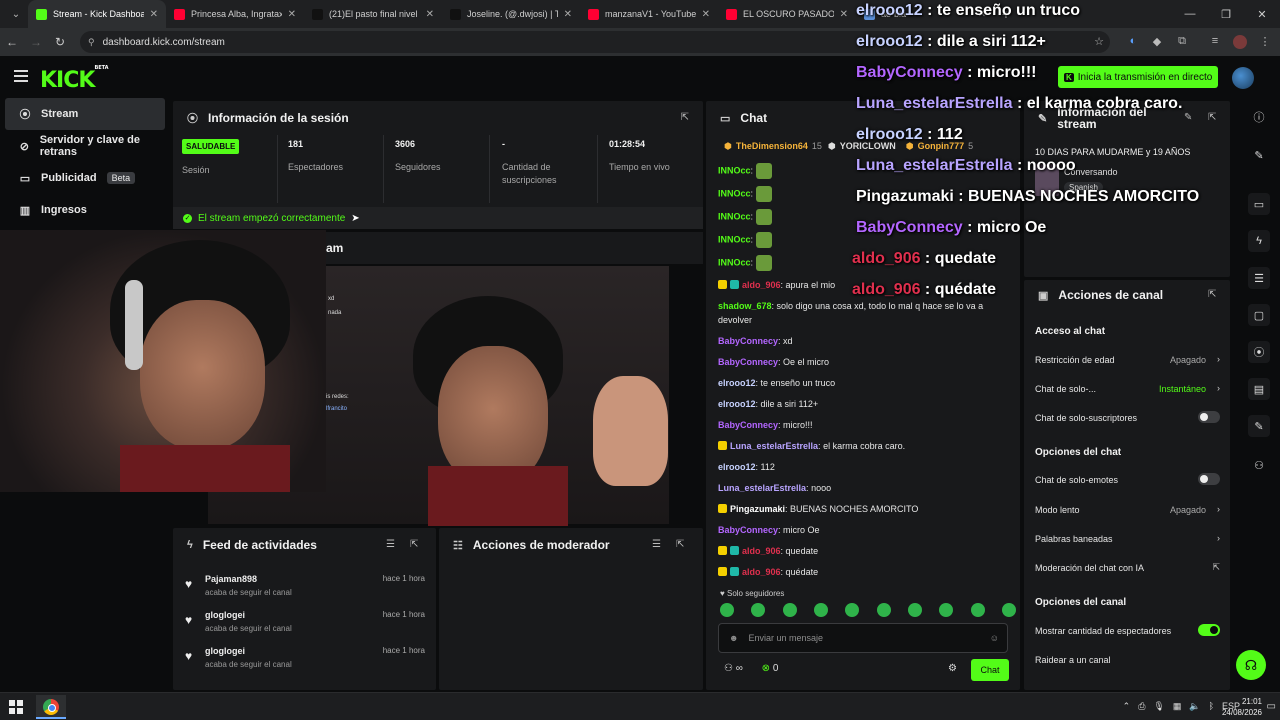 The width and height of the screenshot is (1280, 720). I want to click on feed-username: Pajaman898, so click(231, 579).